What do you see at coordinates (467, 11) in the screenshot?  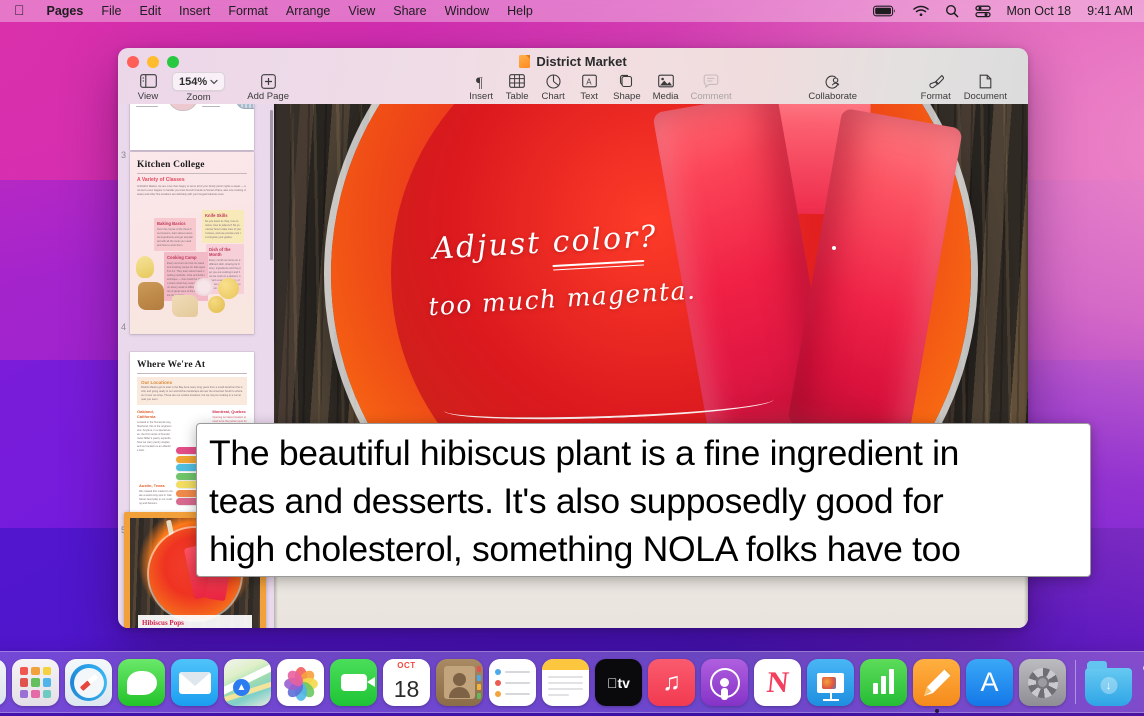 I see `menu-item-window: Window` at bounding box center [467, 11].